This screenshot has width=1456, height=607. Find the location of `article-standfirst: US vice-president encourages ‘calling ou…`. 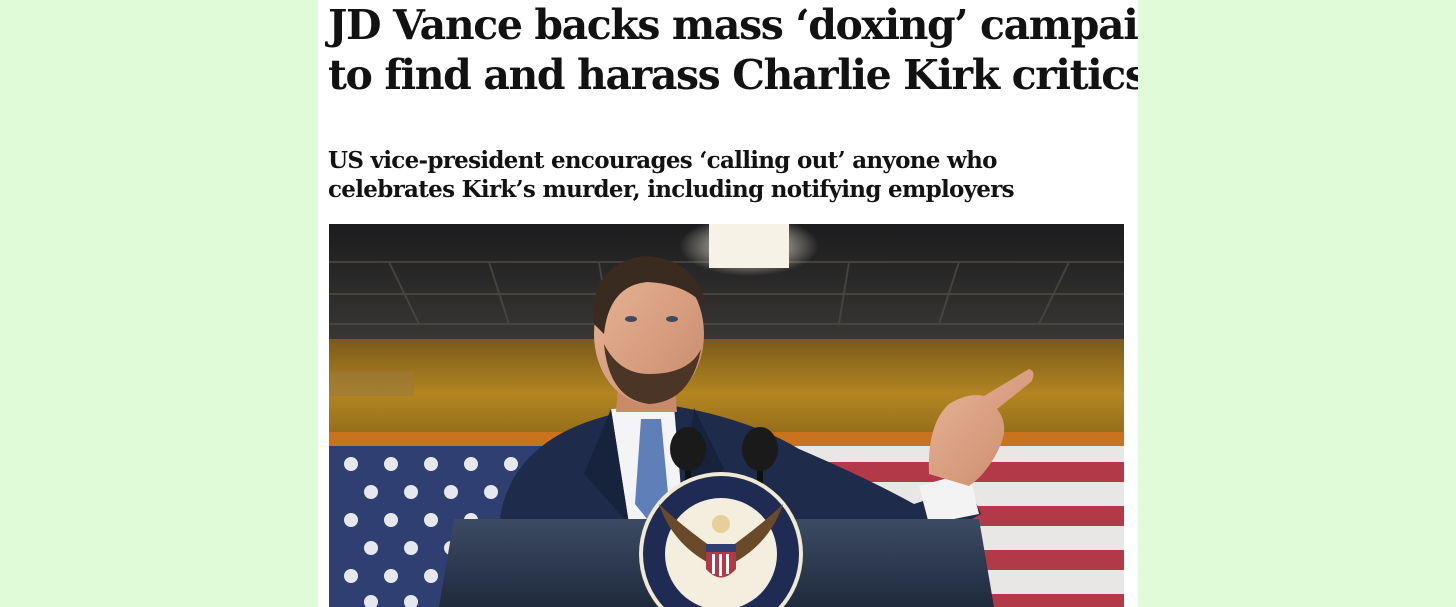

article-standfirst: US vice-president encourages ‘calling ou… is located at coordinates (728, 175).